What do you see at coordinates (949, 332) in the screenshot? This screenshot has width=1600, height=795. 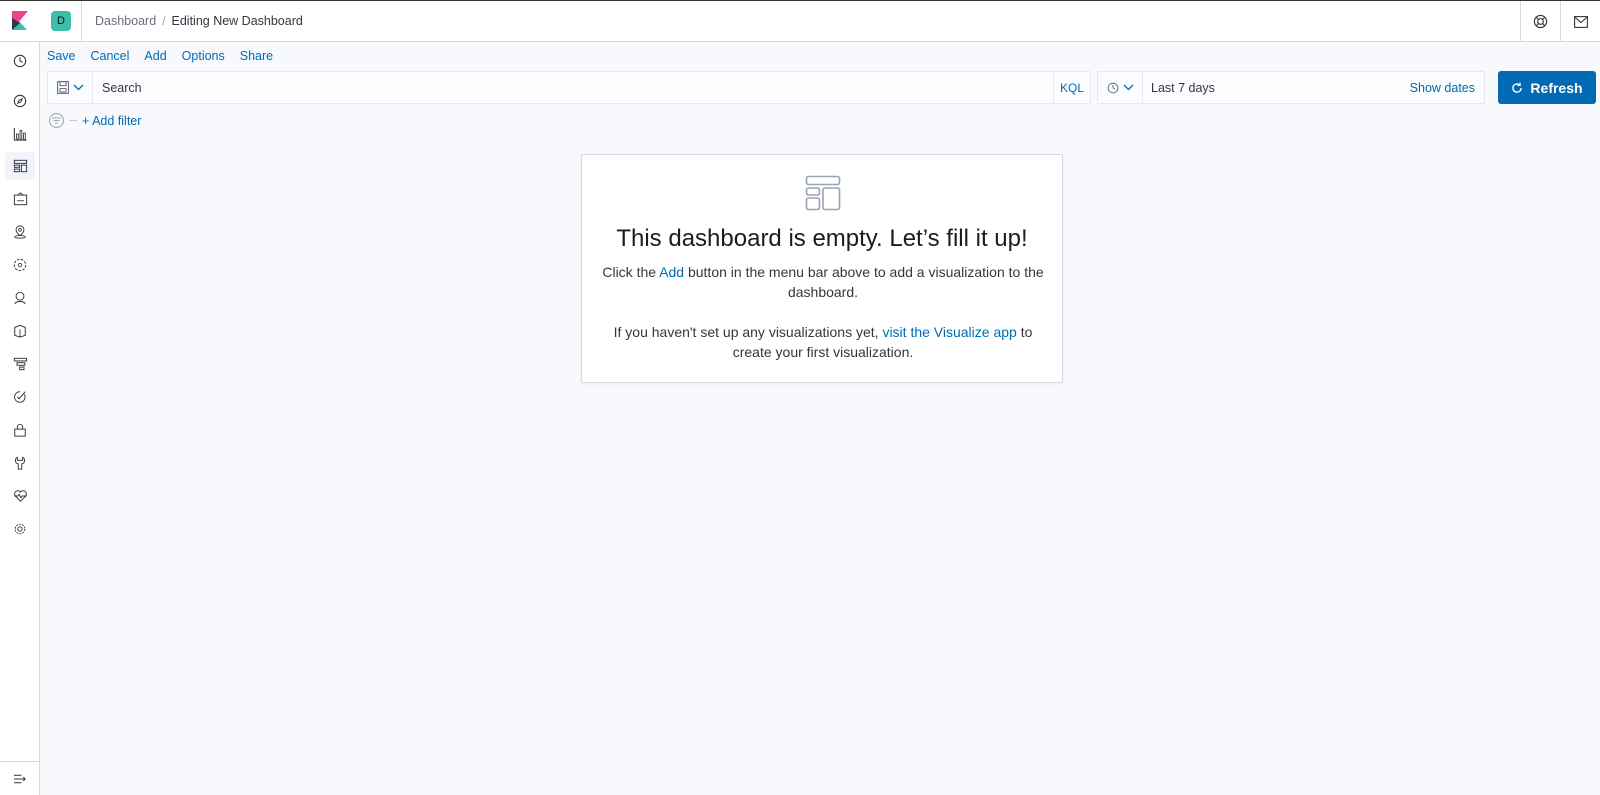 I see `visualize-app-link: visit the Visualize app` at bounding box center [949, 332].